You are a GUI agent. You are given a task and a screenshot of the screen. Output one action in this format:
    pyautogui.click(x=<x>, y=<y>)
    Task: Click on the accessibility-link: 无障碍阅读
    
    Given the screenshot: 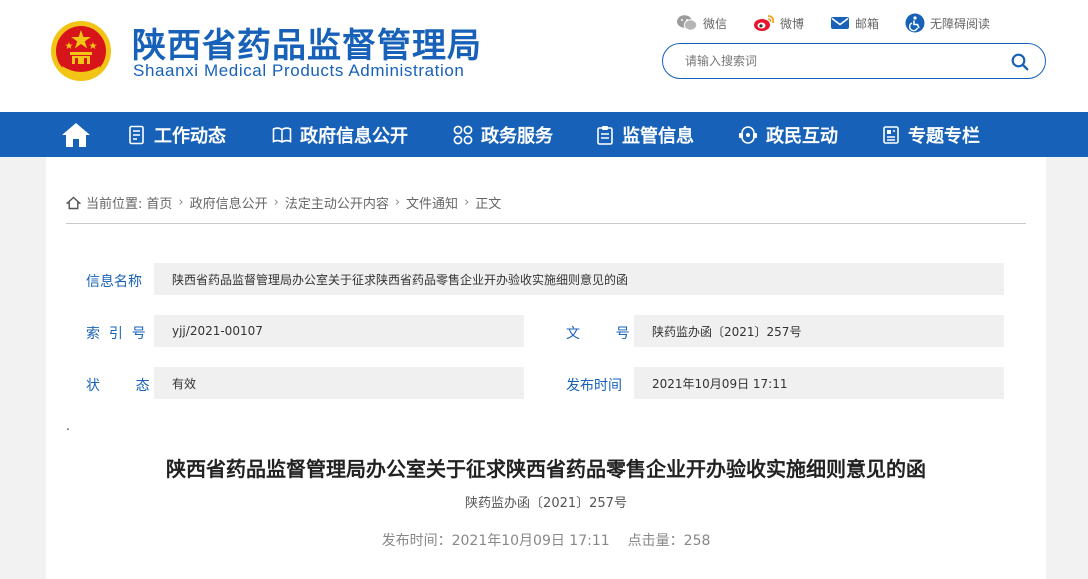 What is the action you would take?
    pyautogui.click(x=947, y=23)
    